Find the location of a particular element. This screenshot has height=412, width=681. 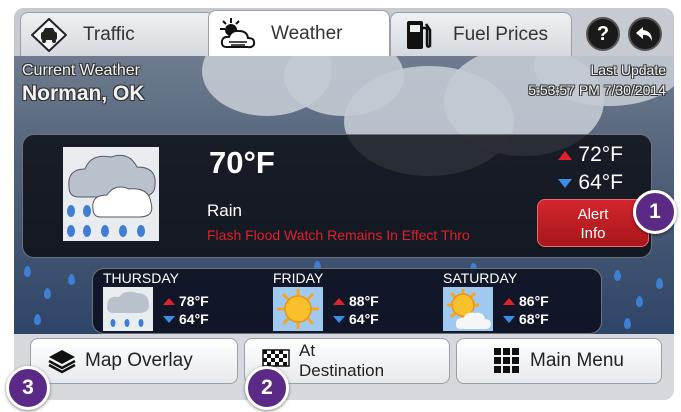

forecast-day: FRIDAY 88°F 64°F is located at coordinates (348, 301).